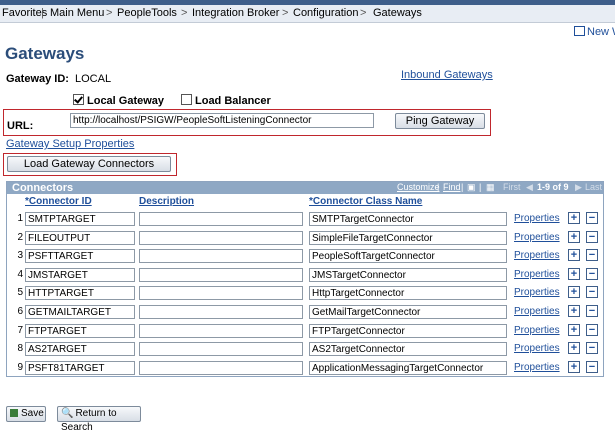 This screenshot has width=615, height=435. What do you see at coordinates (418, 187) in the screenshot?
I see `customize-link: Customize` at bounding box center [418, 187].